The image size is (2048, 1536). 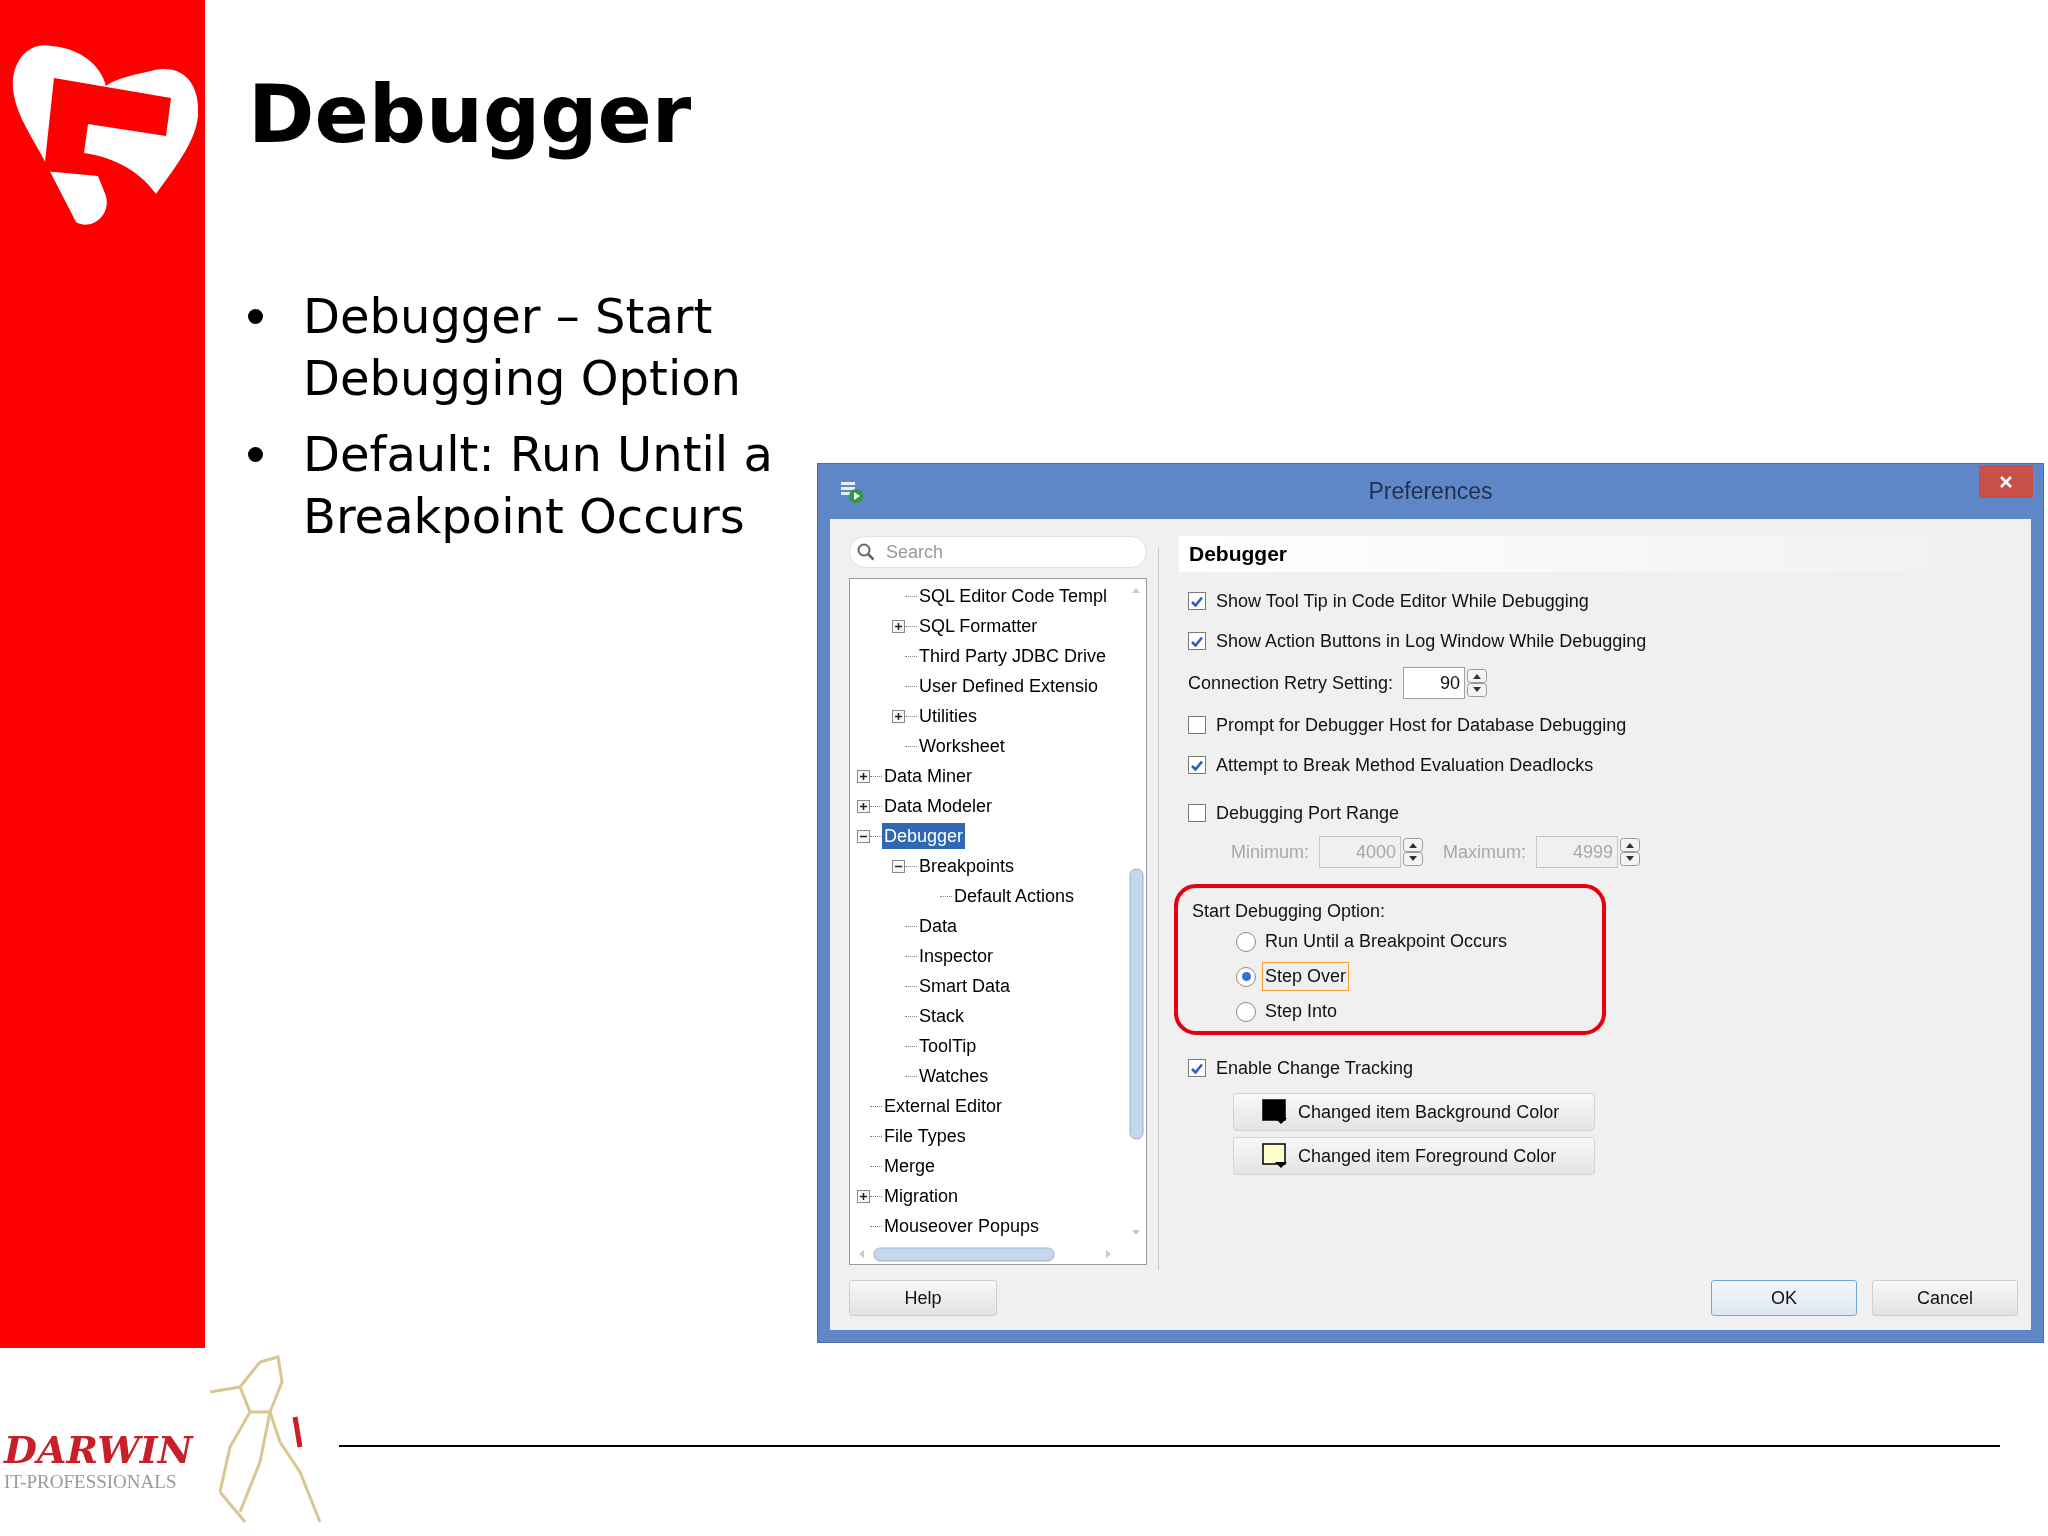 What do you see at coordinates (998, 552) in the screenshot?
I see `search-field: Search` at bounding box center [998, 552].